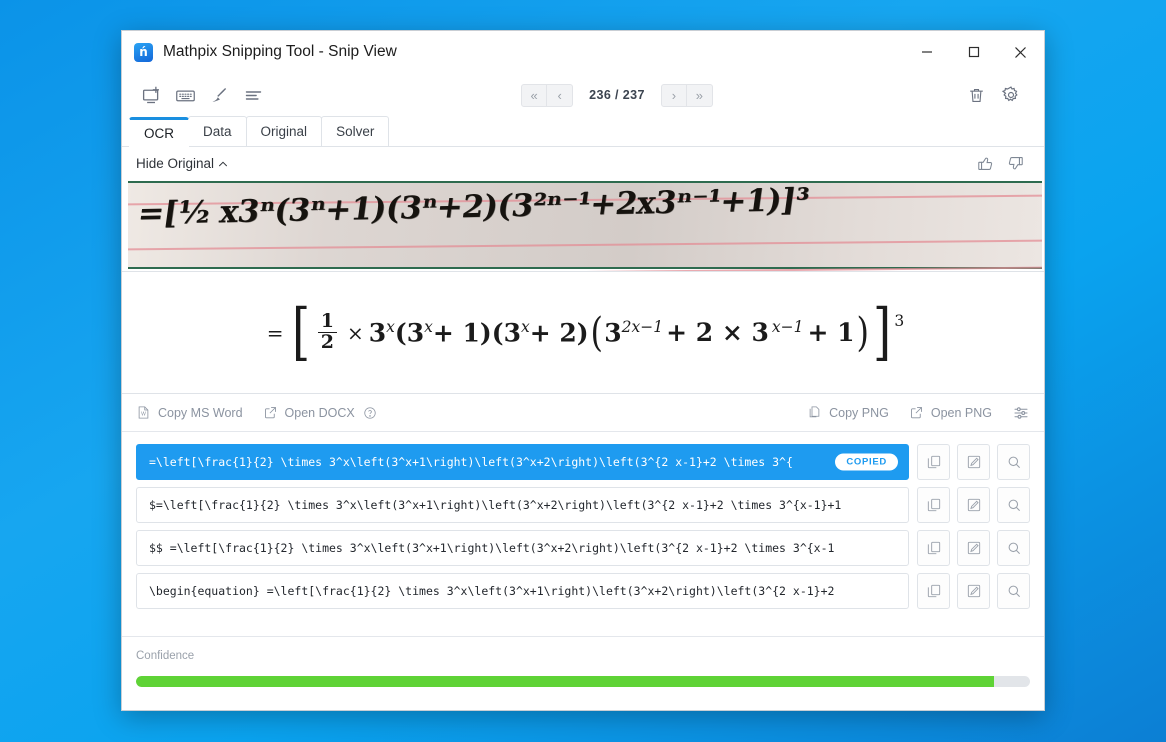 This screenshot has width=1166, height=742. What do you see at coordinates (165, 656) in the screenshot?
I see `confidence-label: Confidence` at bounding box center [165, 656].